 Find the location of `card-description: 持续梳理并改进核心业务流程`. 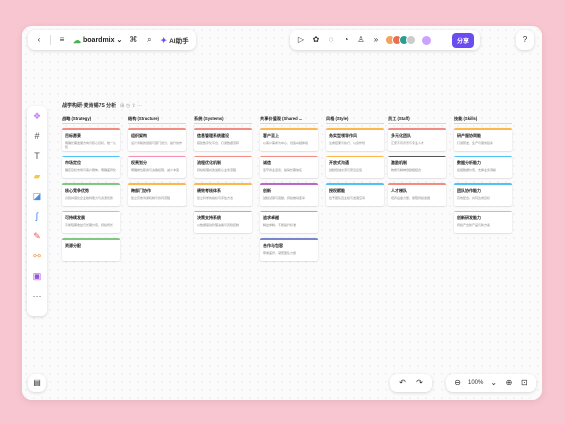

card-description: 持续梳理并改进核心业务流程 is located at coordinates (217, 170).